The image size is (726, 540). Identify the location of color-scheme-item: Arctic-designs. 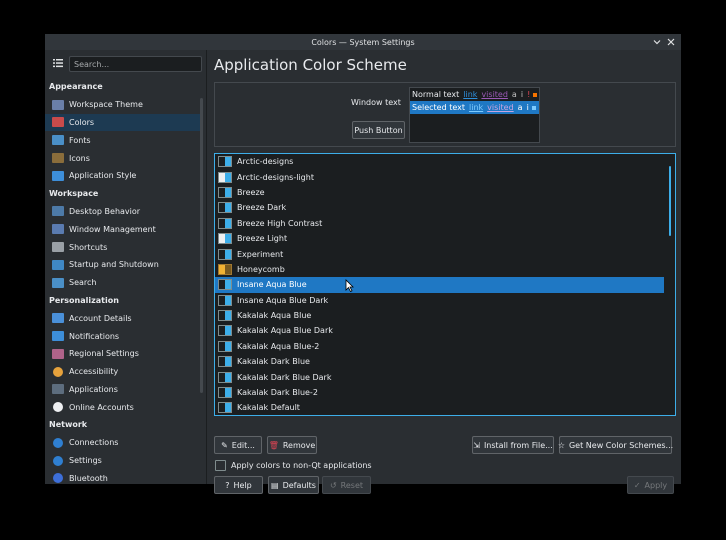
(439, 161).